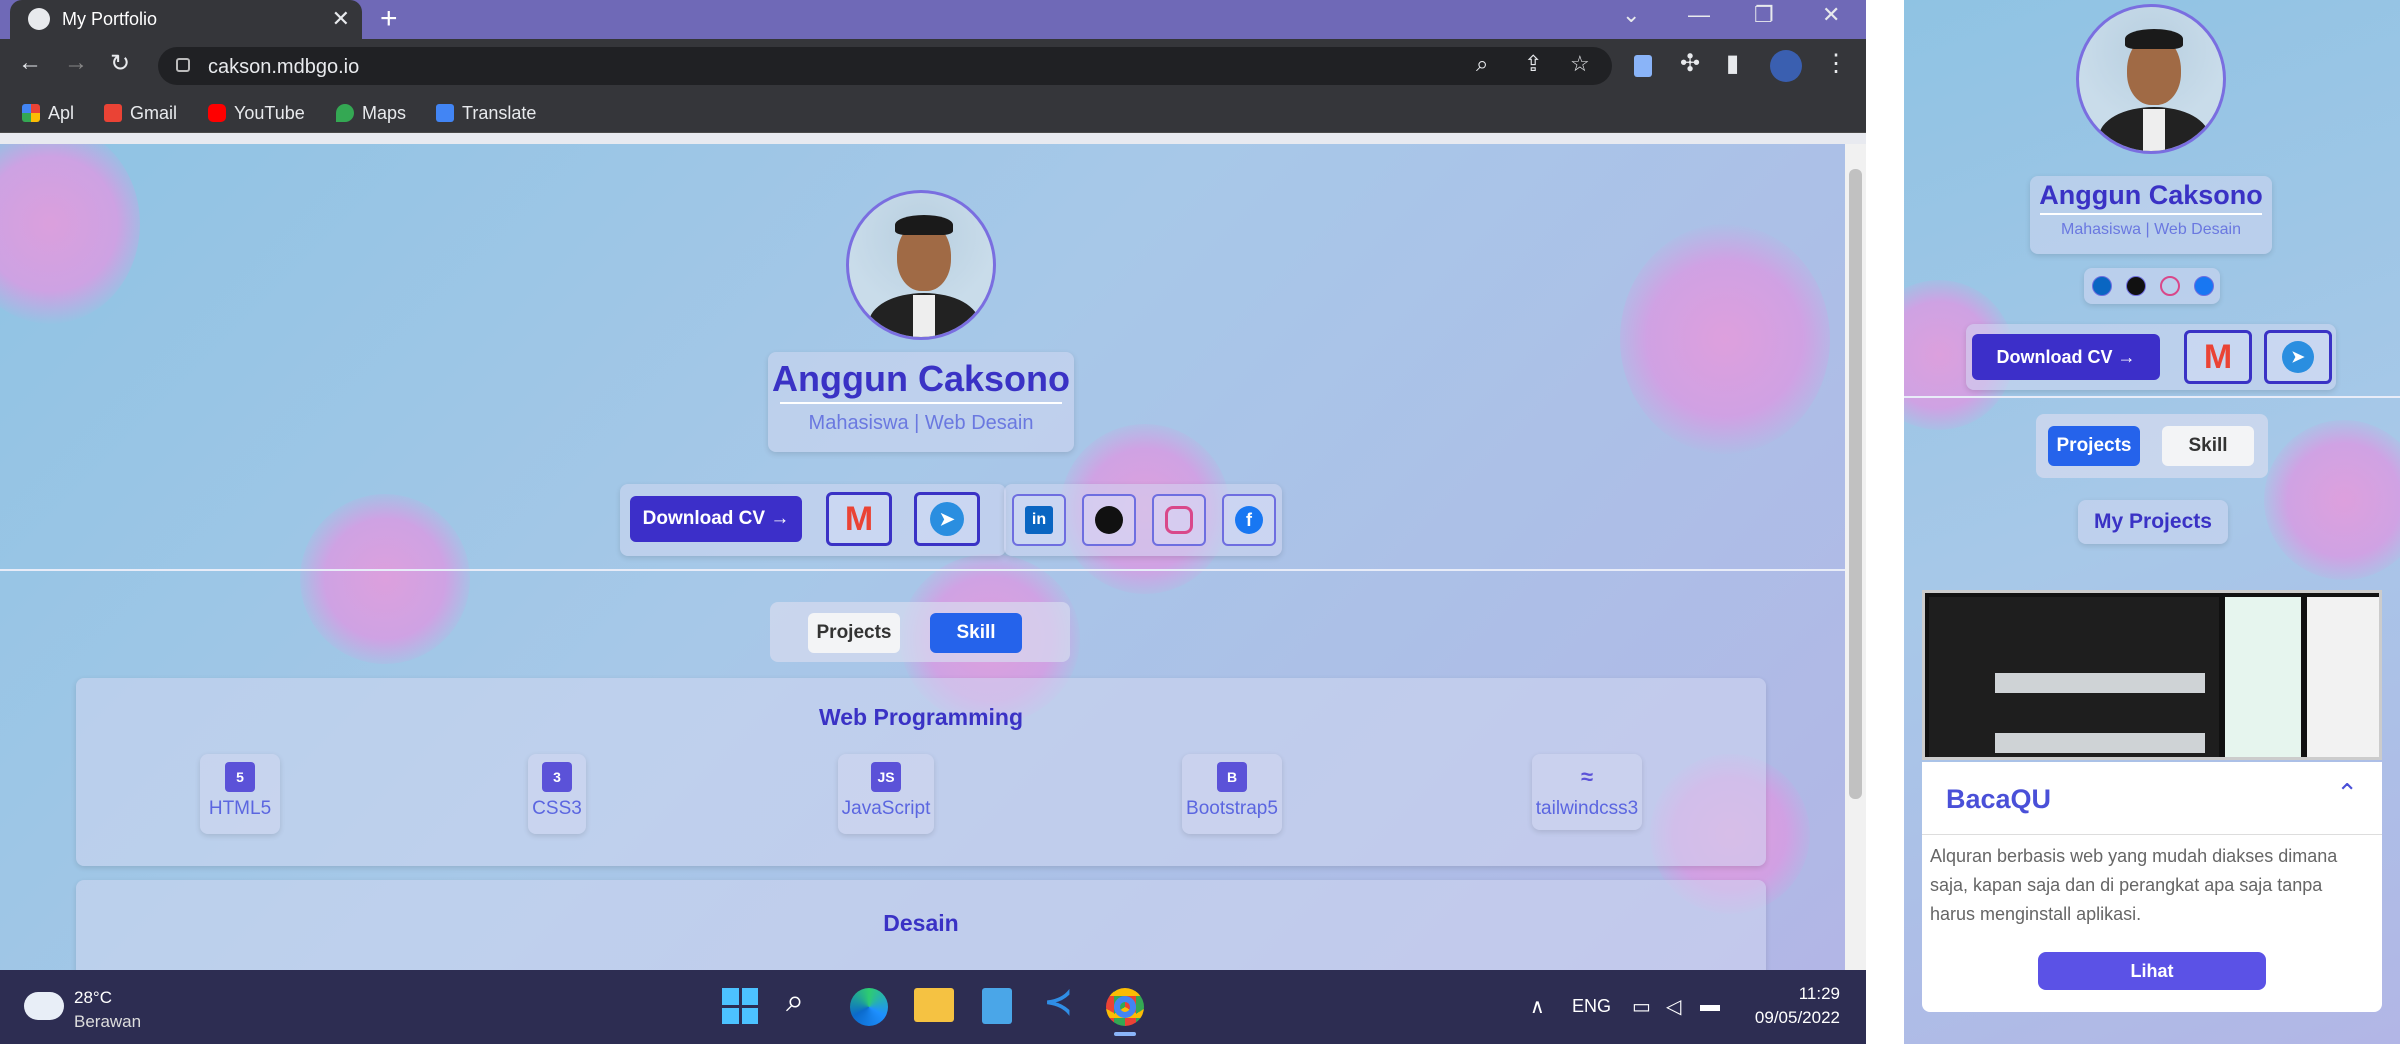  Describe the element at coordinates (1537, 1006) in the screenshot. I see `tray-chevron-icon: ∧` at that location.